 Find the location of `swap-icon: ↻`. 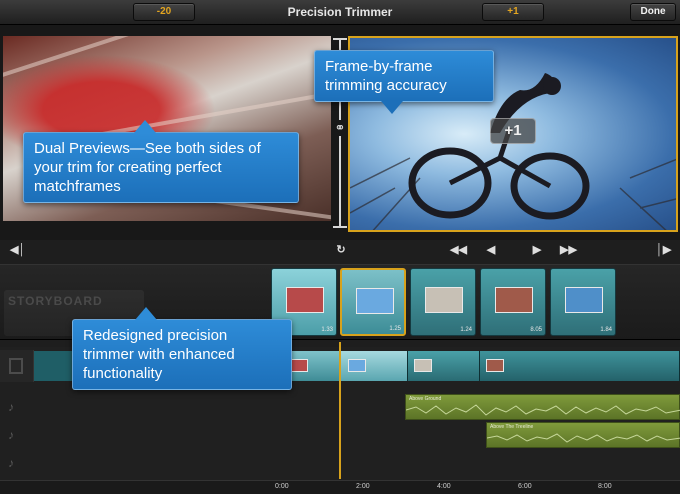

swap-icon: ↻ is located at coordinates (341, 250).